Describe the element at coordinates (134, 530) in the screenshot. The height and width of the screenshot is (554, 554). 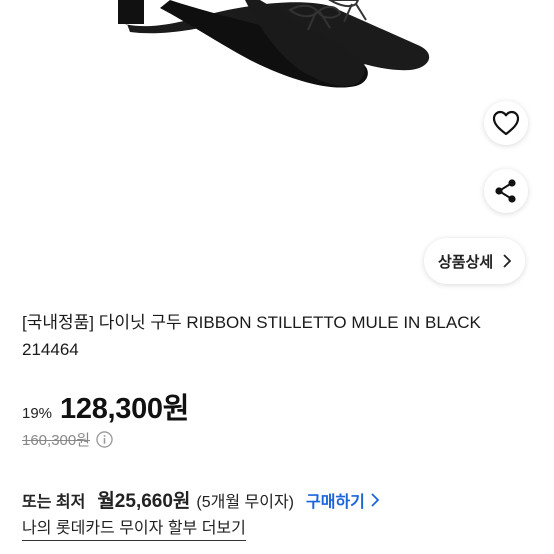
I see `lotte-card-link: 나의 롯데카드 무이자 할부 더보기` at that location.